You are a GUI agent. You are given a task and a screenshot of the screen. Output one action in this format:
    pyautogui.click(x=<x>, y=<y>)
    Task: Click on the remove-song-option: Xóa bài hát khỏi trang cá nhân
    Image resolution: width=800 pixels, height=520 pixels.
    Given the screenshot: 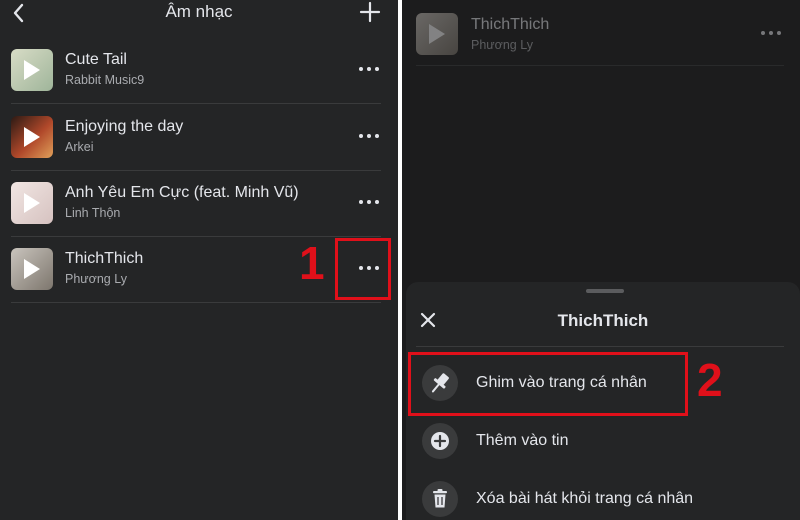 What is the action you would take?
    pyautogui.click(x=601, y=499)
    